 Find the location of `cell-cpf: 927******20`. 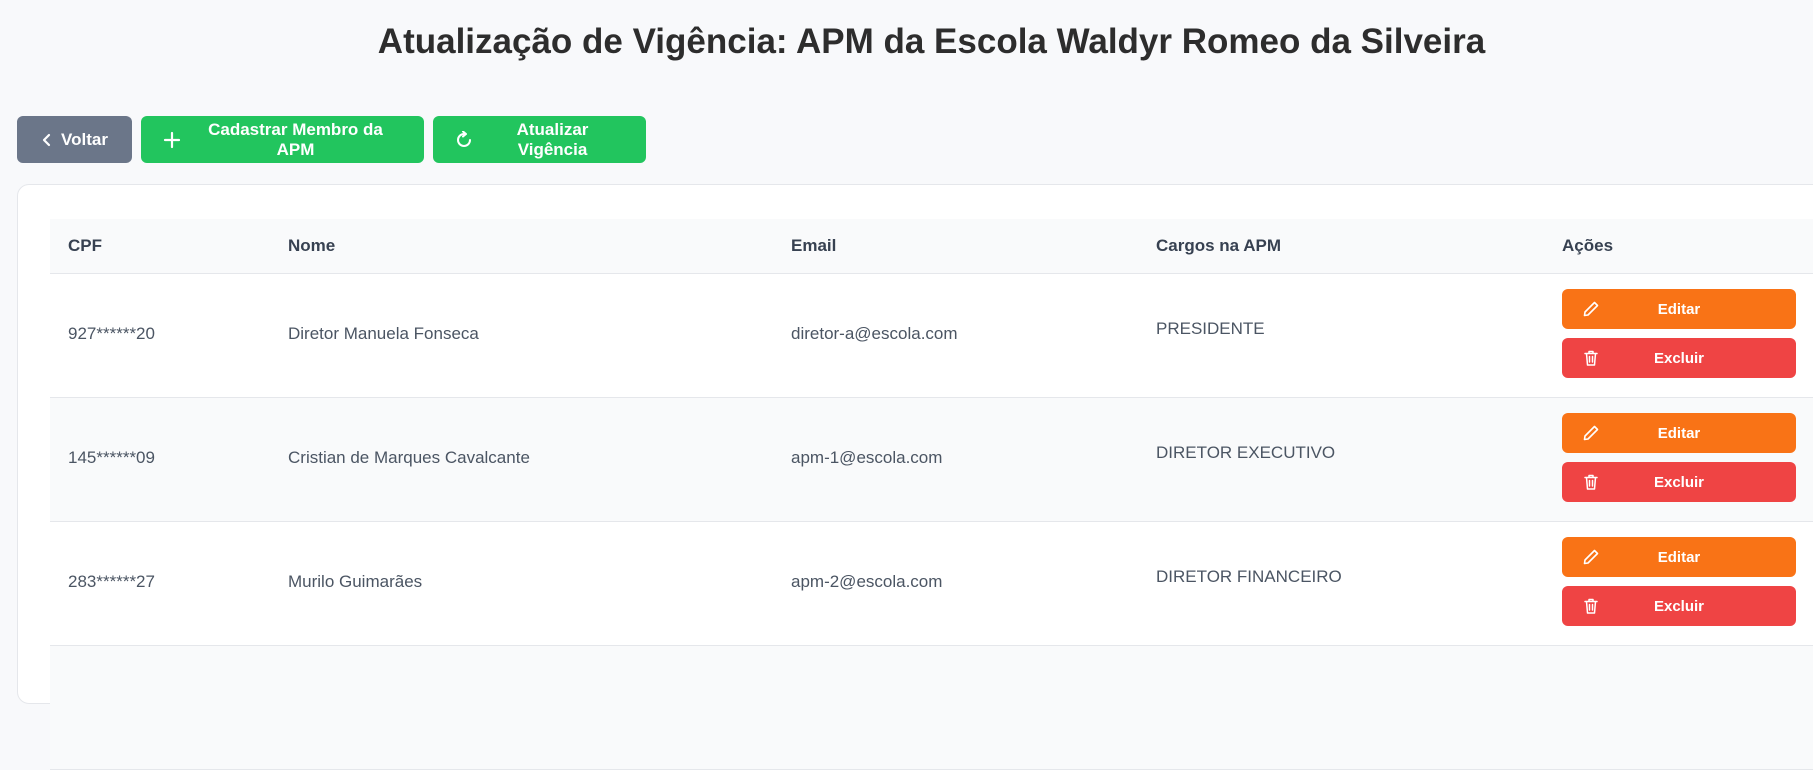

cell-cpf: 927******20 is located at coordinates (111, 333).